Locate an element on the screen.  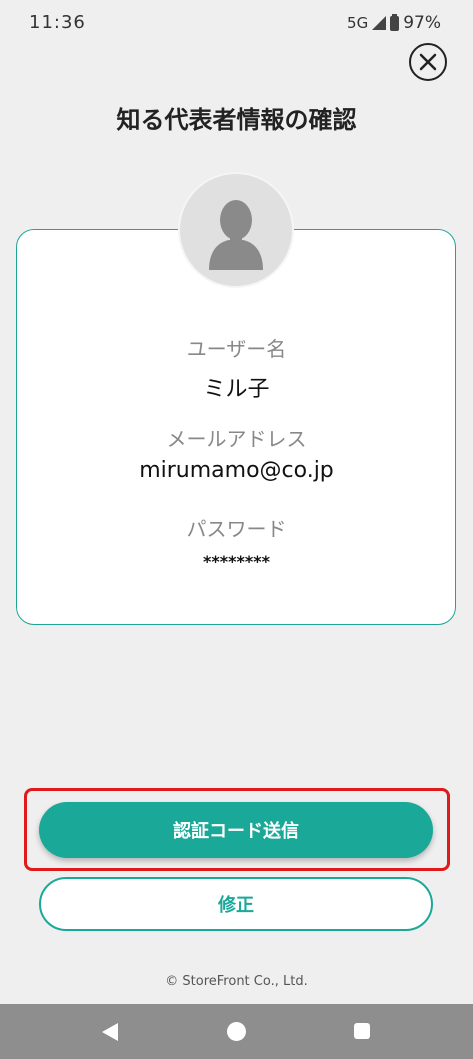
close-icon is located at coordinates (428, 62).